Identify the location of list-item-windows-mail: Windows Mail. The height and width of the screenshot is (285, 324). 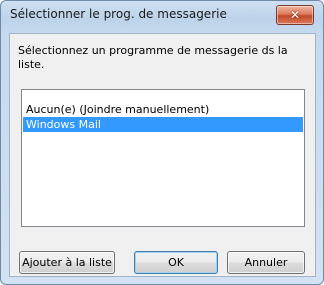
(163, 124).